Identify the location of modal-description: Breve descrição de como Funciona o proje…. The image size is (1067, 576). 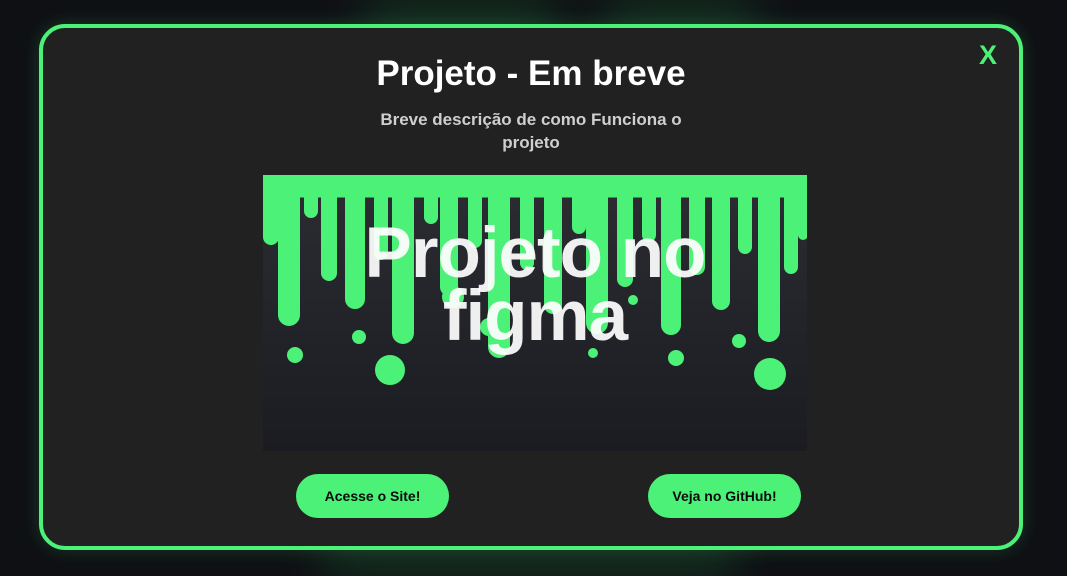
(531, 131).